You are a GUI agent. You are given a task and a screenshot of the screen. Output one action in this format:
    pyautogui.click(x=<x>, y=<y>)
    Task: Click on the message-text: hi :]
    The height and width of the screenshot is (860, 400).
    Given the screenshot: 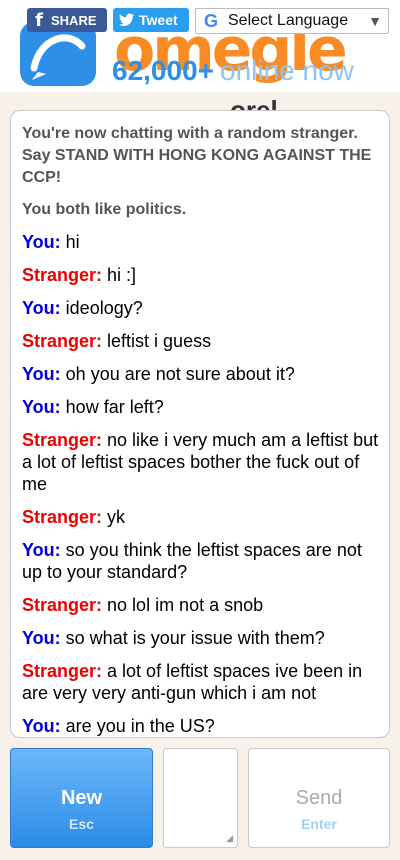 What is the action you would take?
    pyautogui.click(x=122, y=275)
    